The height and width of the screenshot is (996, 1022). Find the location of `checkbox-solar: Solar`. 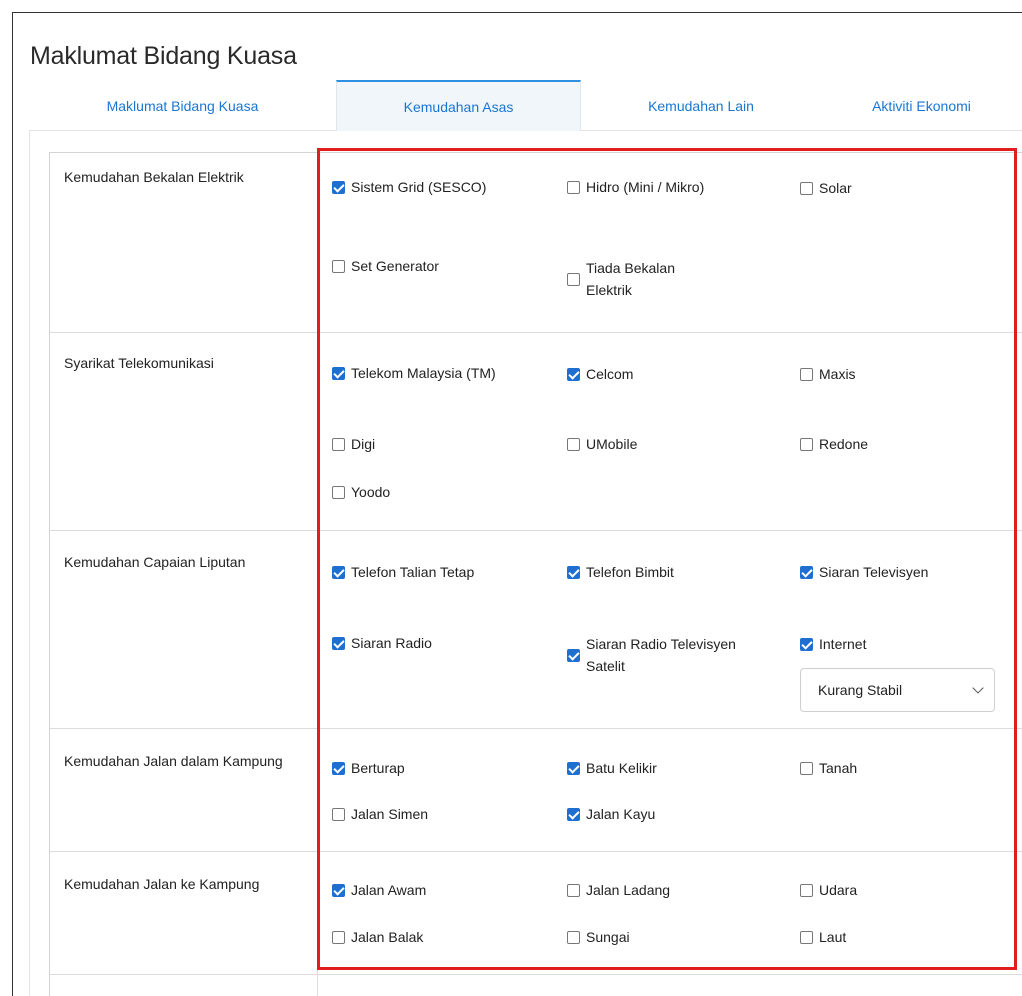

checkbox-solar: Solar is located at coordinates (826, 188).